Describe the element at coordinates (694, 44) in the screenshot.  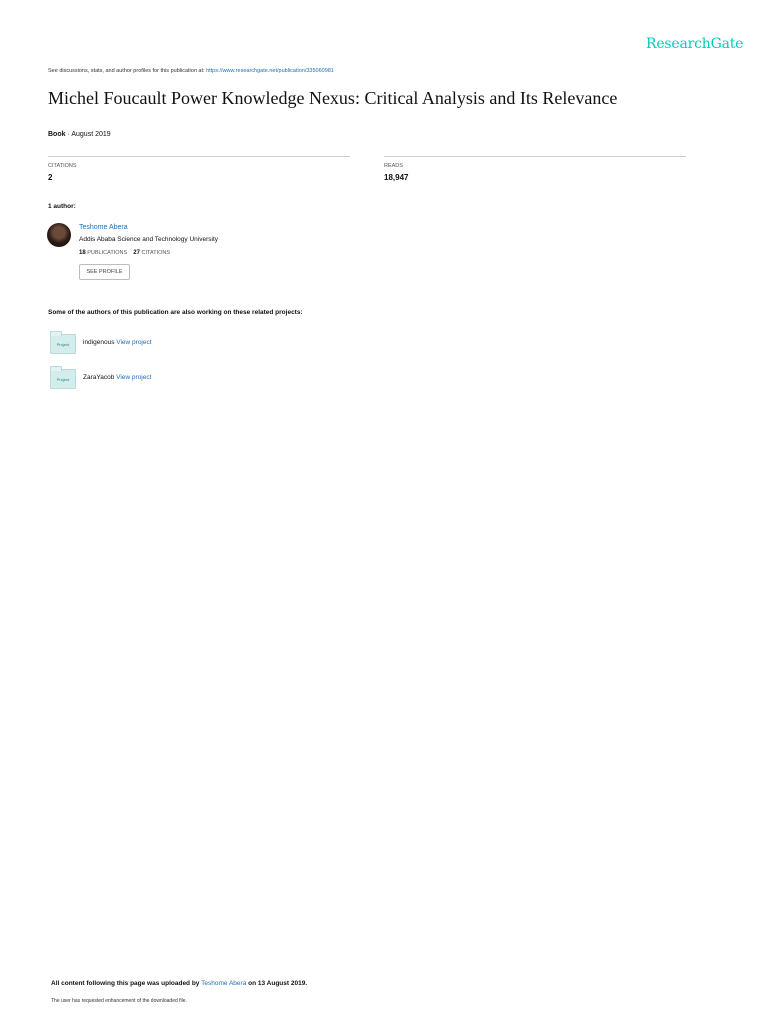
I see `researchgate-logo: ResearchGate` at that location.